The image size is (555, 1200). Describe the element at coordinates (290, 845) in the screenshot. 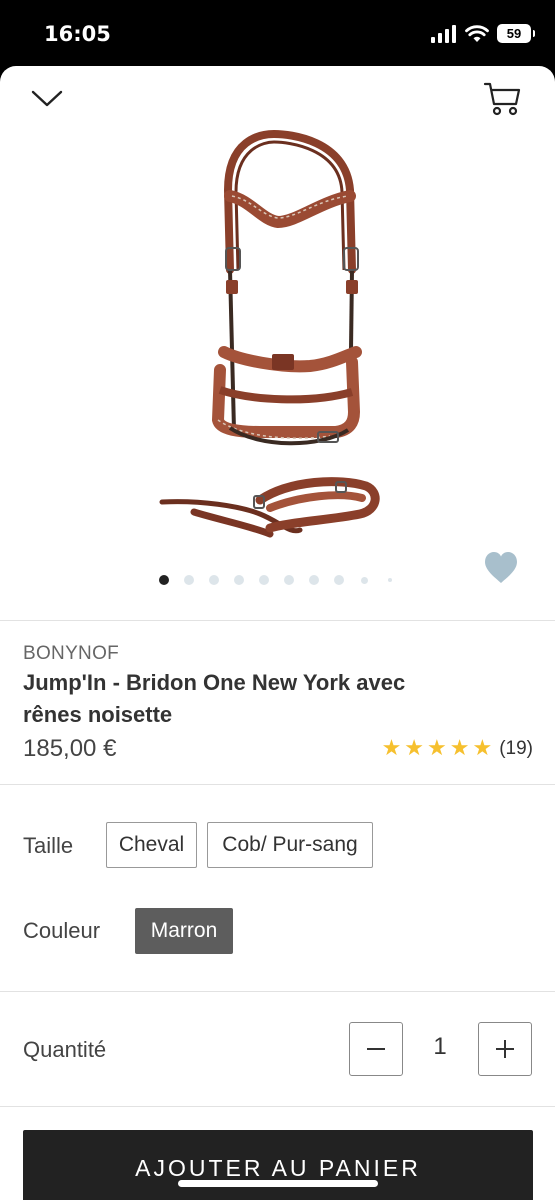

I see `size-option-cob-pur-sang: Cob/ Pur-sang` at that location.